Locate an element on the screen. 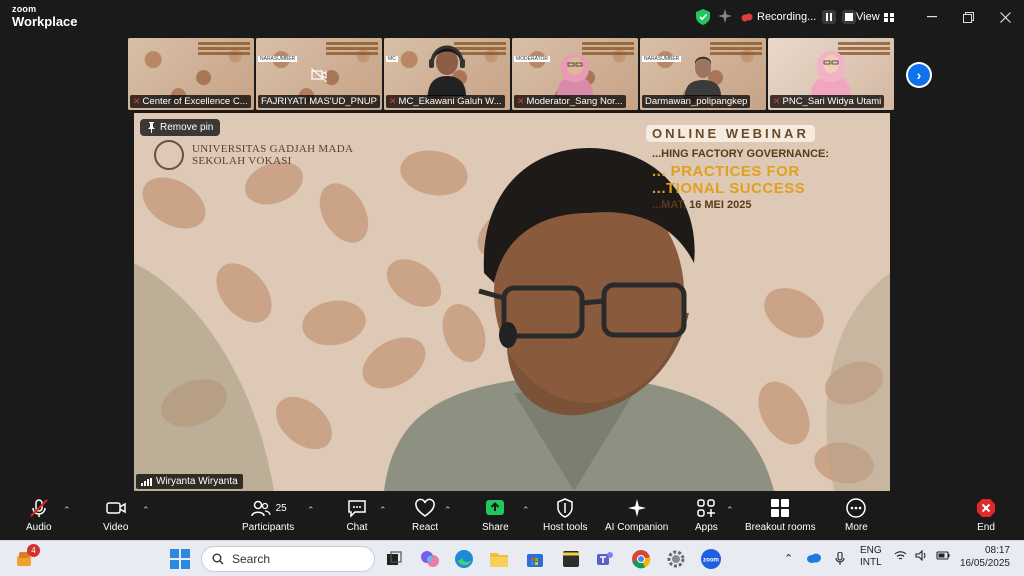 The image size is (1024, 576). remove-pin-button: Remove pin is located at coordinates (180, 127).